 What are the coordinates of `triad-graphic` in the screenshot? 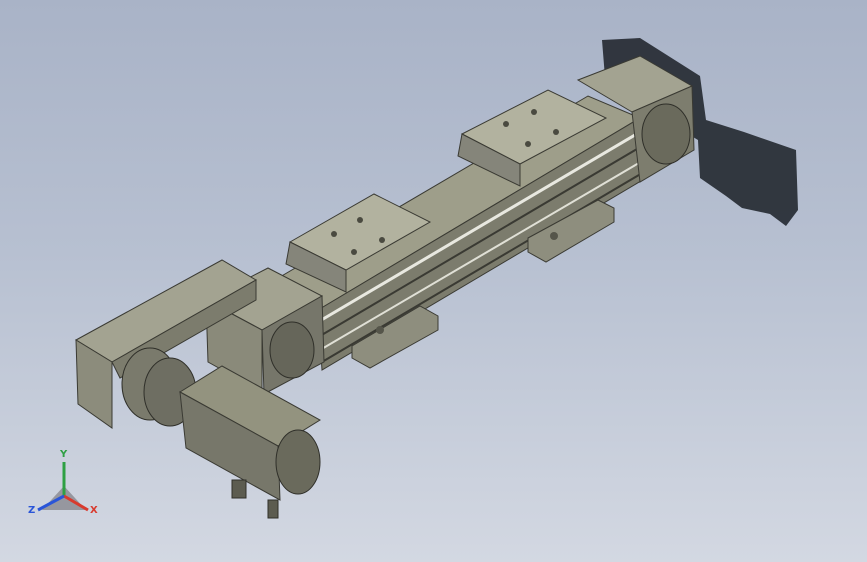 It's located at (63, 487).